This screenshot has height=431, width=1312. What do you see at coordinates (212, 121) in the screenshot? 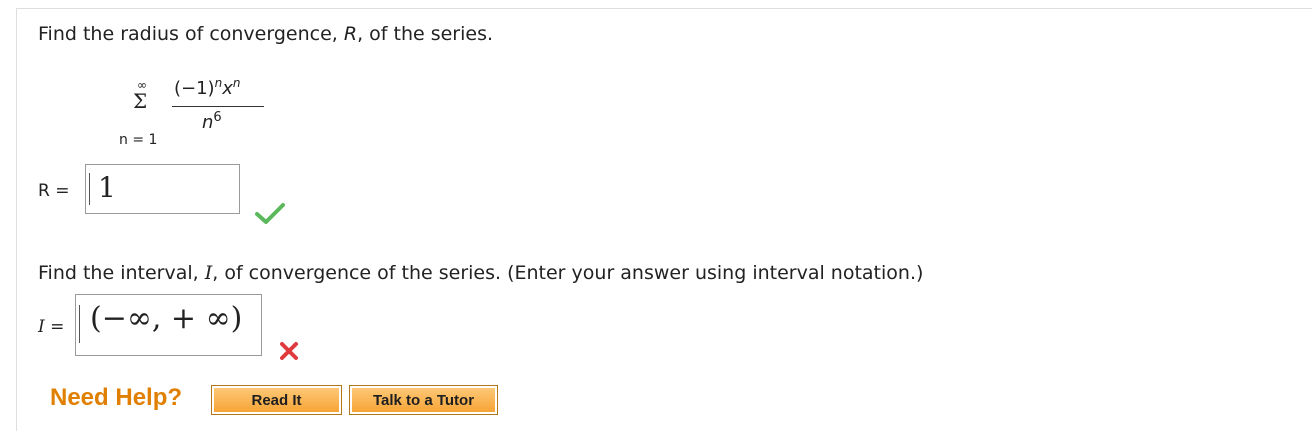
I see `series-denominator: n6` at bounding box center [212, 121].